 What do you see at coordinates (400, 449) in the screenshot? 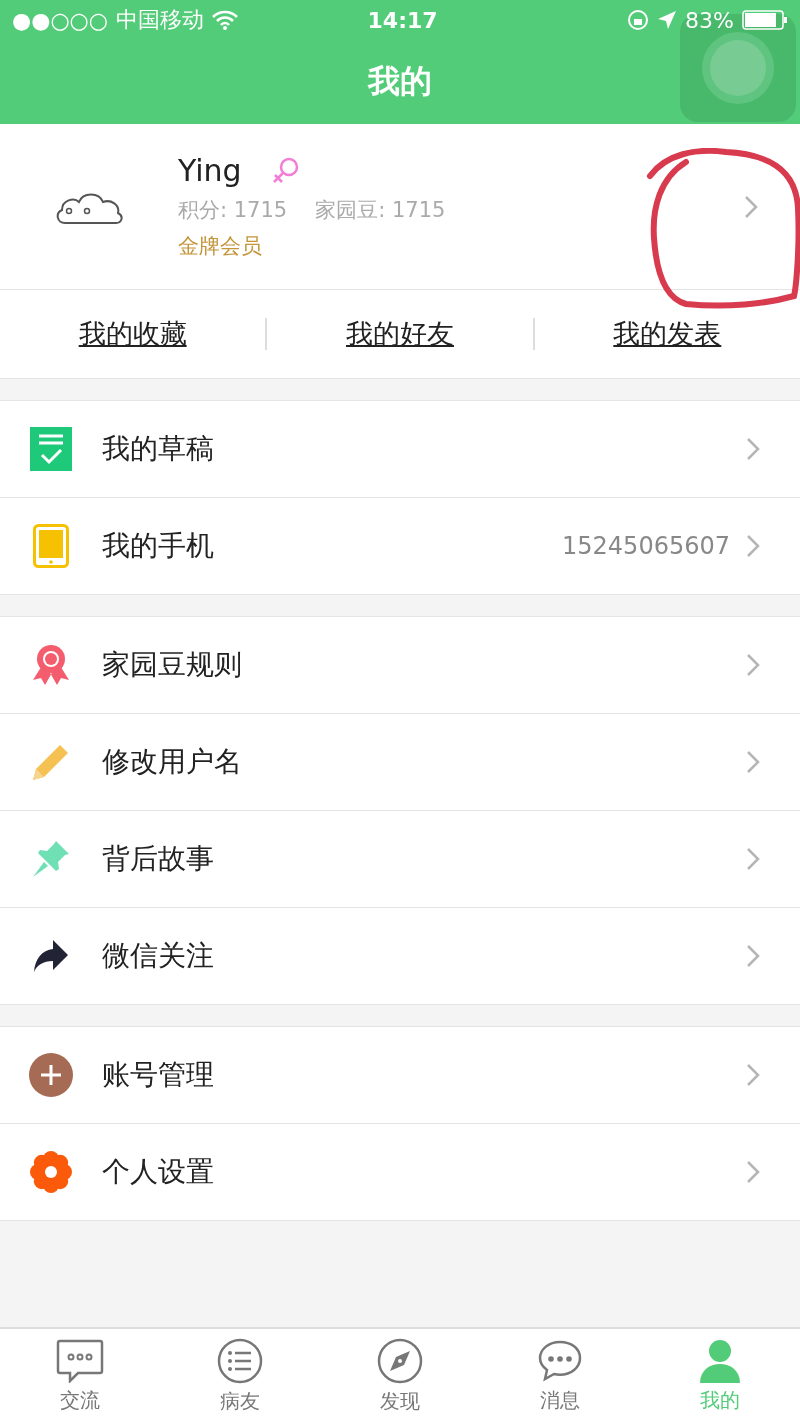
I see `menu-item: 我的草稿` at bounding box center [400, 449].